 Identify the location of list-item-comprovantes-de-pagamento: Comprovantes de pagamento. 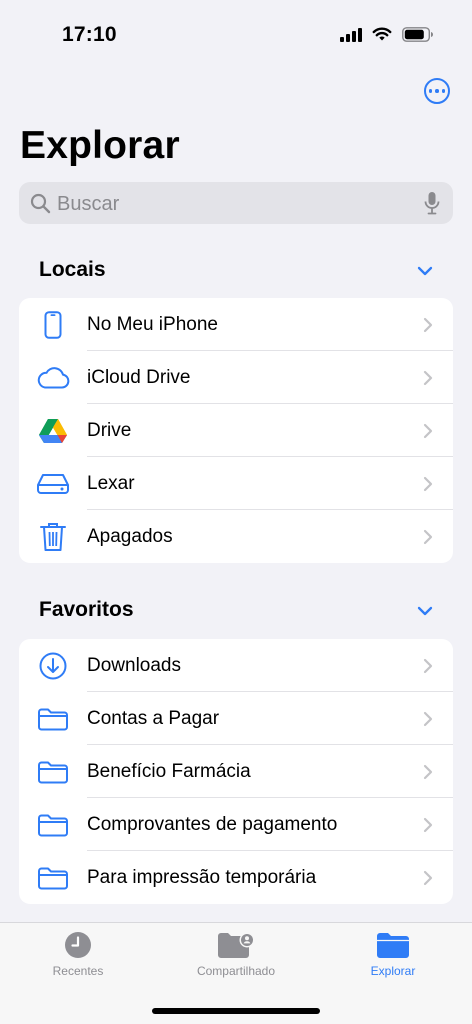
(236, 824).